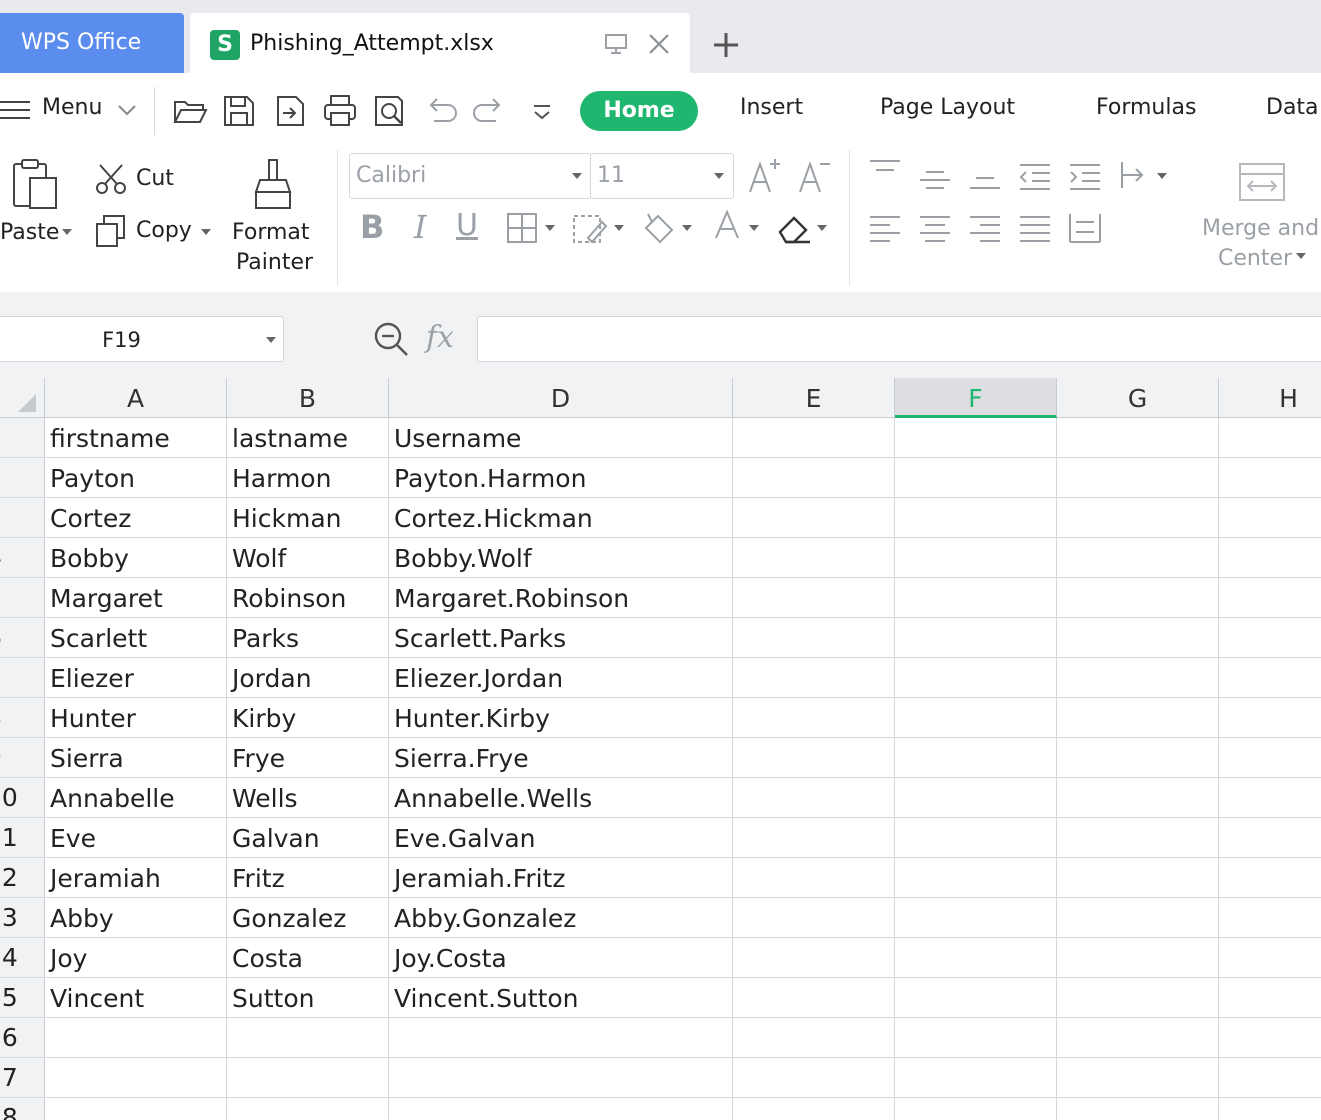 This screenshot has height=1120, width=1321. Describe the element at coordinates (390, 111) in the screenshot. I see `print-preview-icon` at that location.